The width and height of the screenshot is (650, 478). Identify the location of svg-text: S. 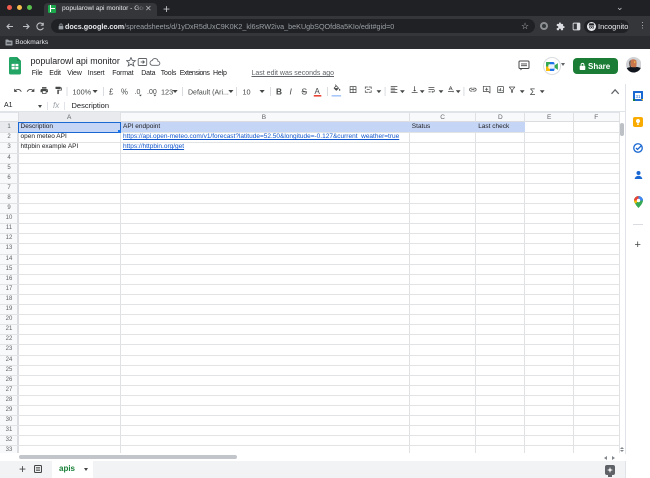
(305, 92).